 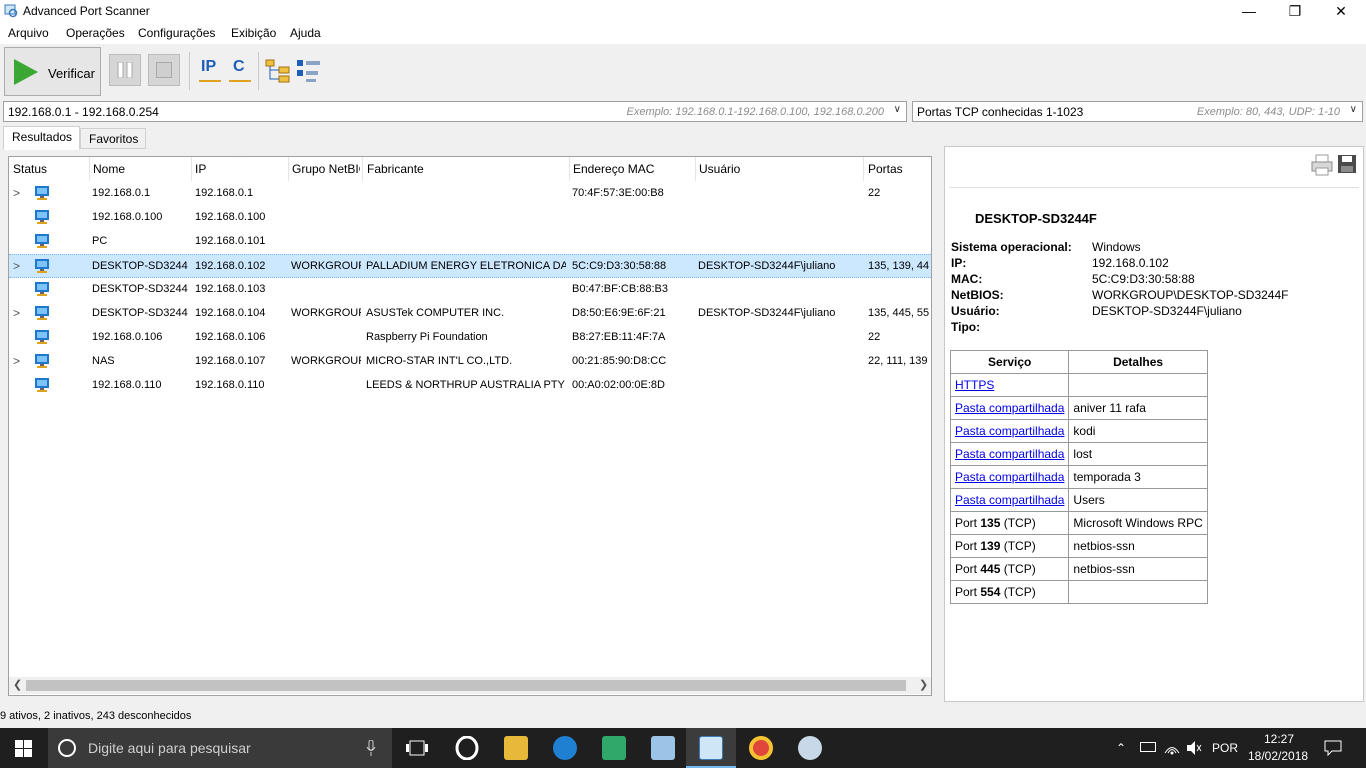 I want to click on skype-icon, so click(x=565, y=748).